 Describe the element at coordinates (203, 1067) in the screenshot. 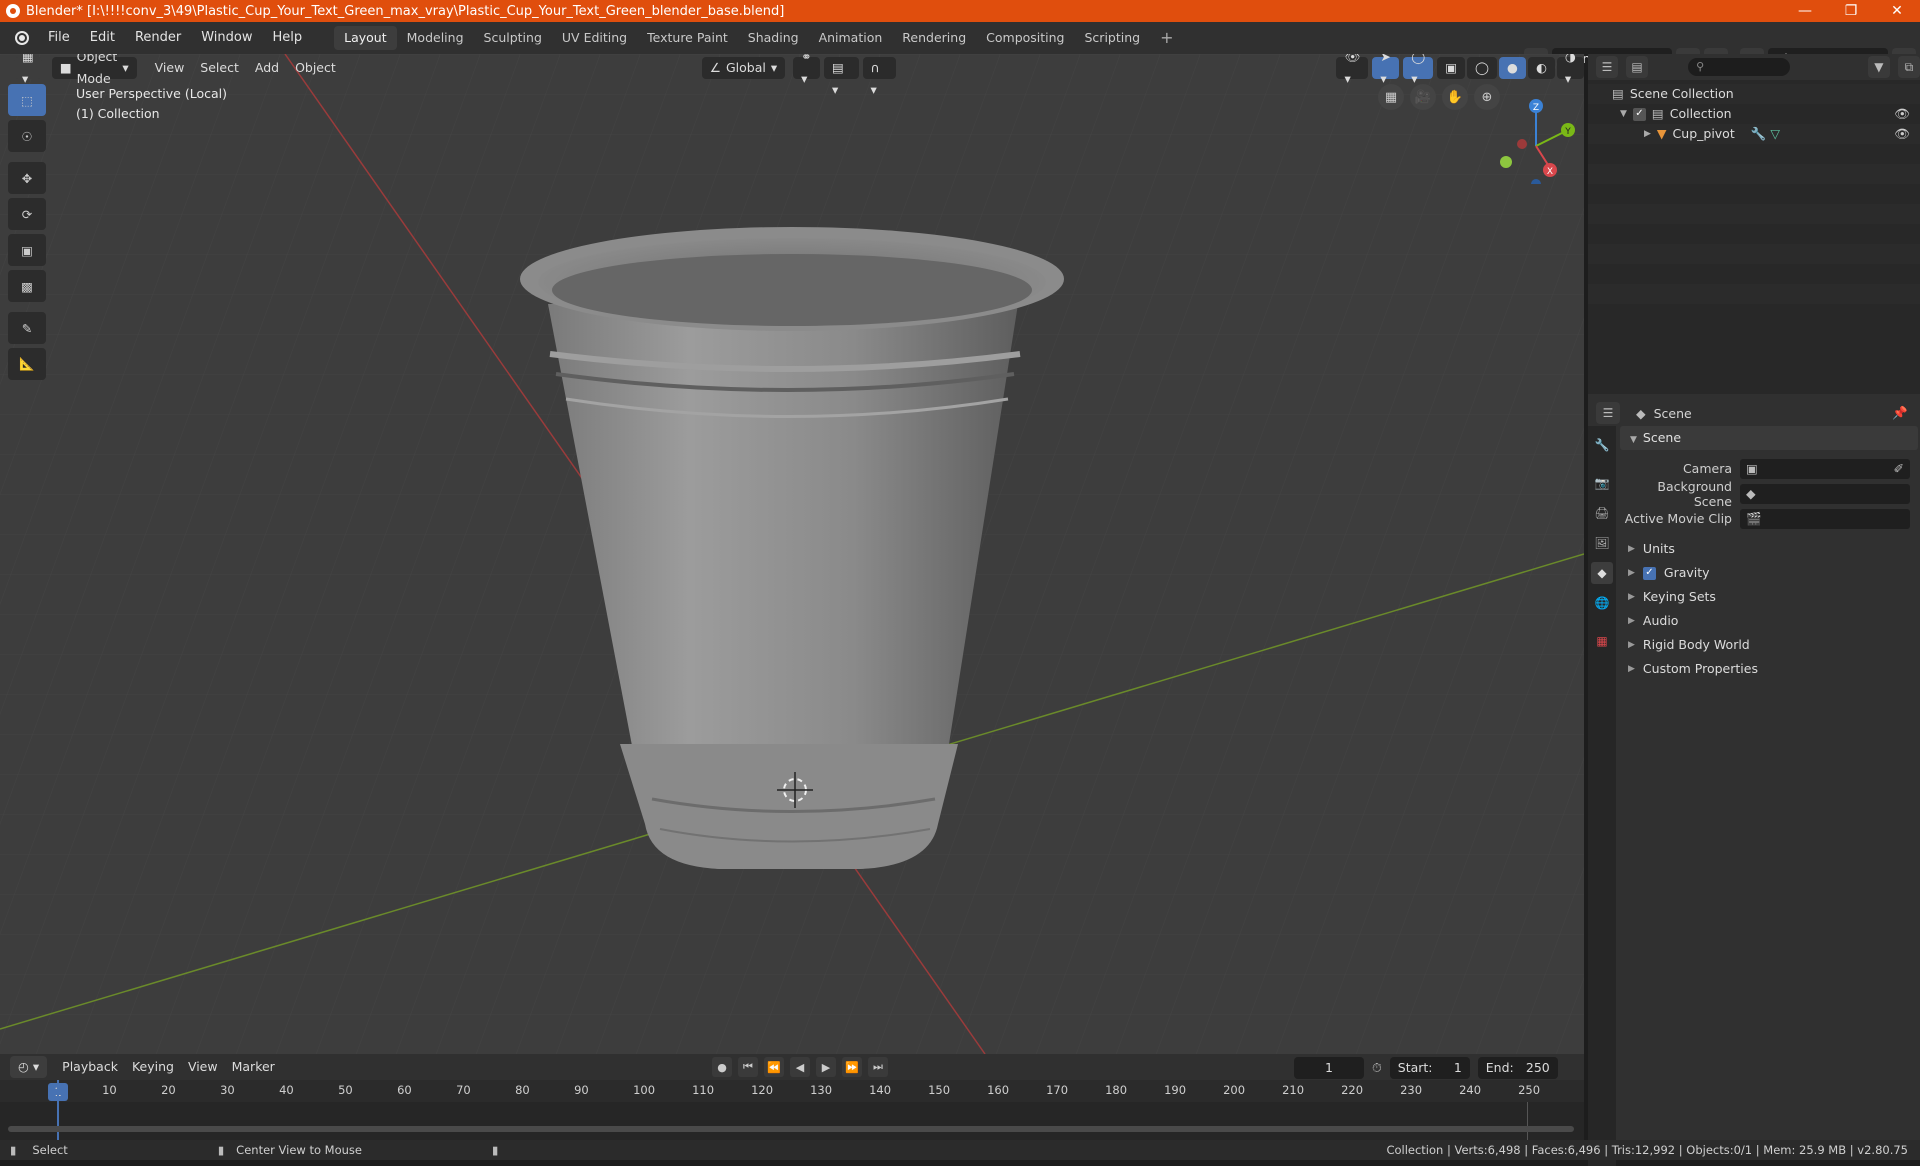

I see `timeline-menu-view: View` at that location.